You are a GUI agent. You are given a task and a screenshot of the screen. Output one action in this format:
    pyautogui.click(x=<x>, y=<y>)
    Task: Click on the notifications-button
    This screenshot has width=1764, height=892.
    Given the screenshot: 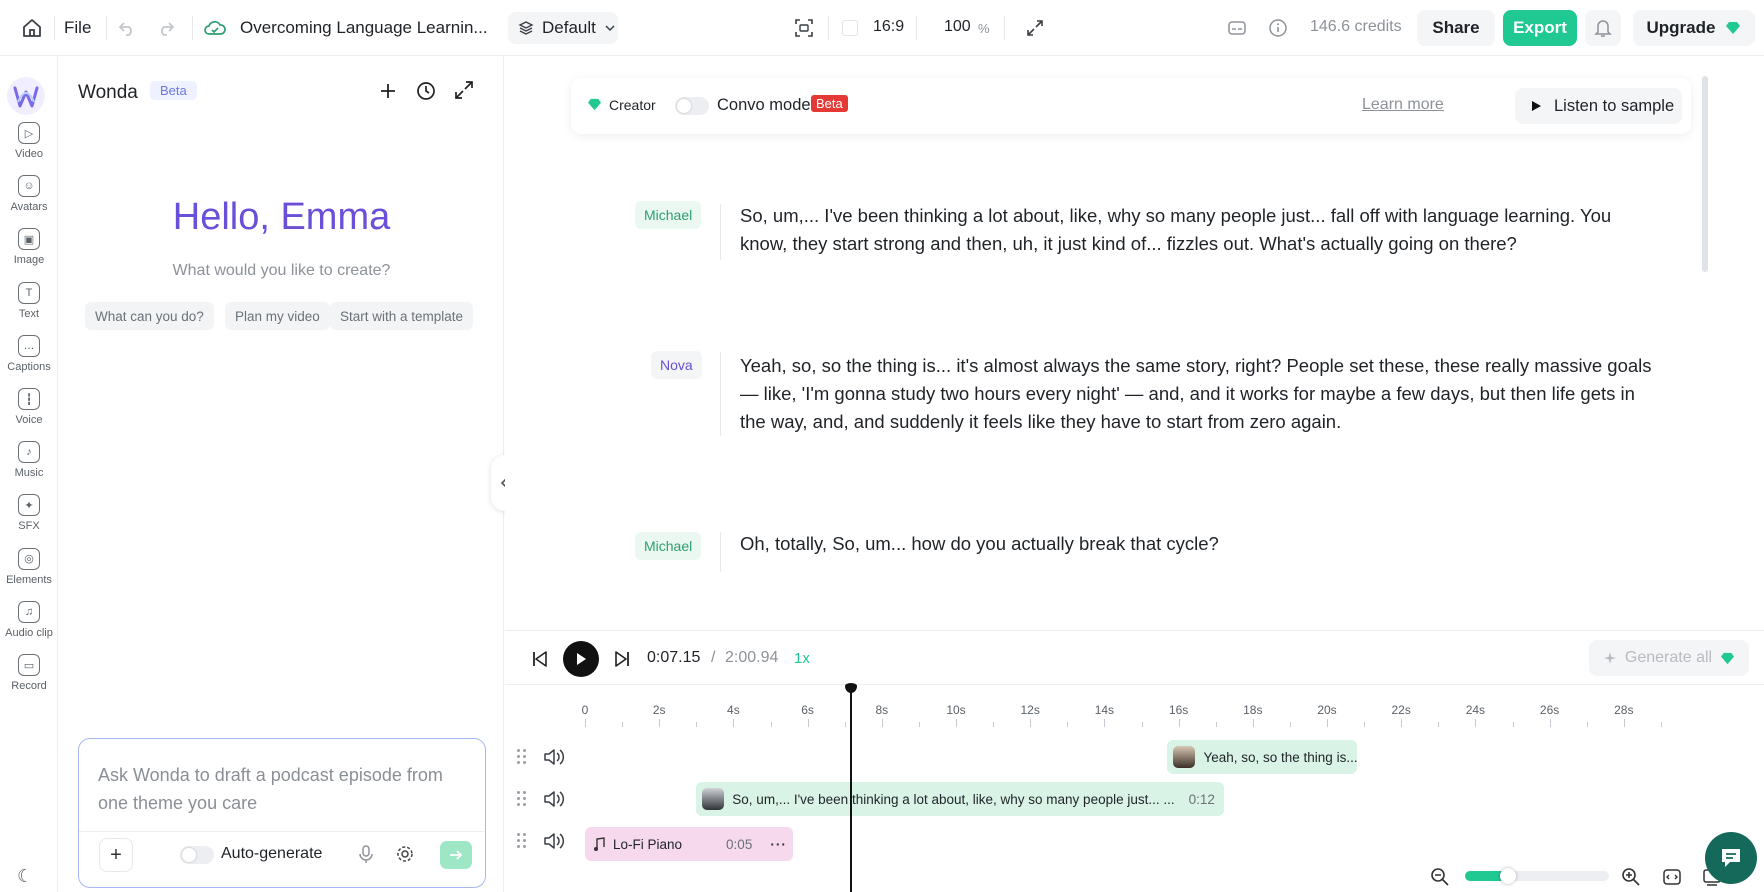 What is the action you would take?
    pyautogui.click(x=1603, y=28)
    